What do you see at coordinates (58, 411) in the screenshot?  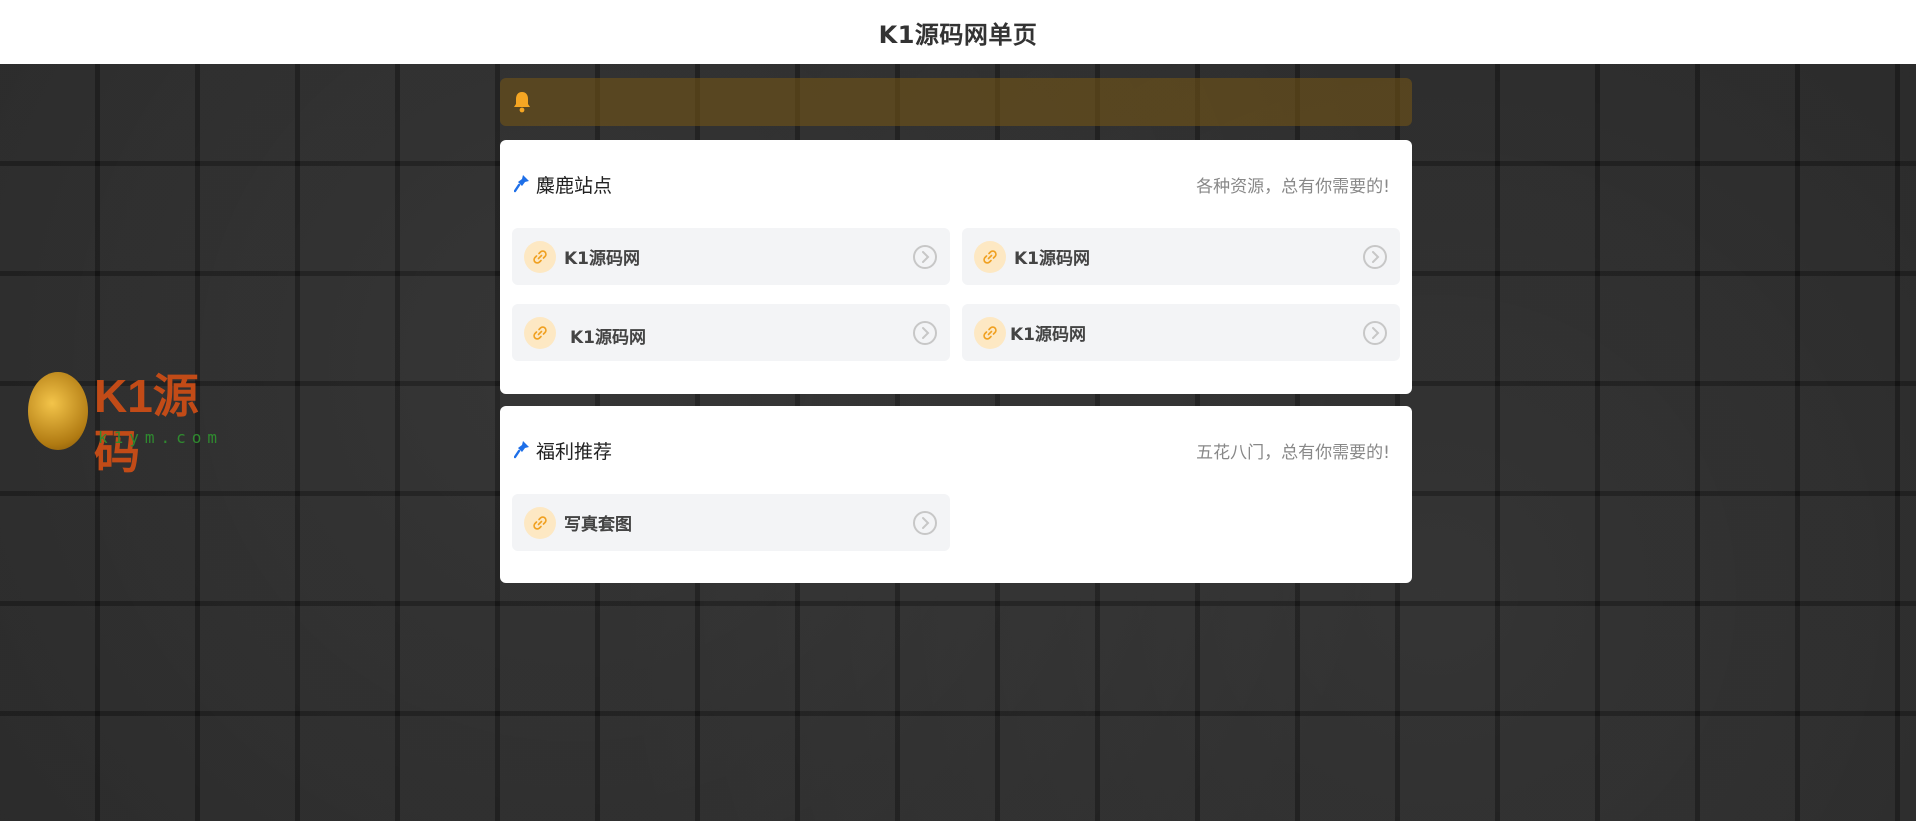 I see `logo-emblem-icon` at bounding box center [58, 411].